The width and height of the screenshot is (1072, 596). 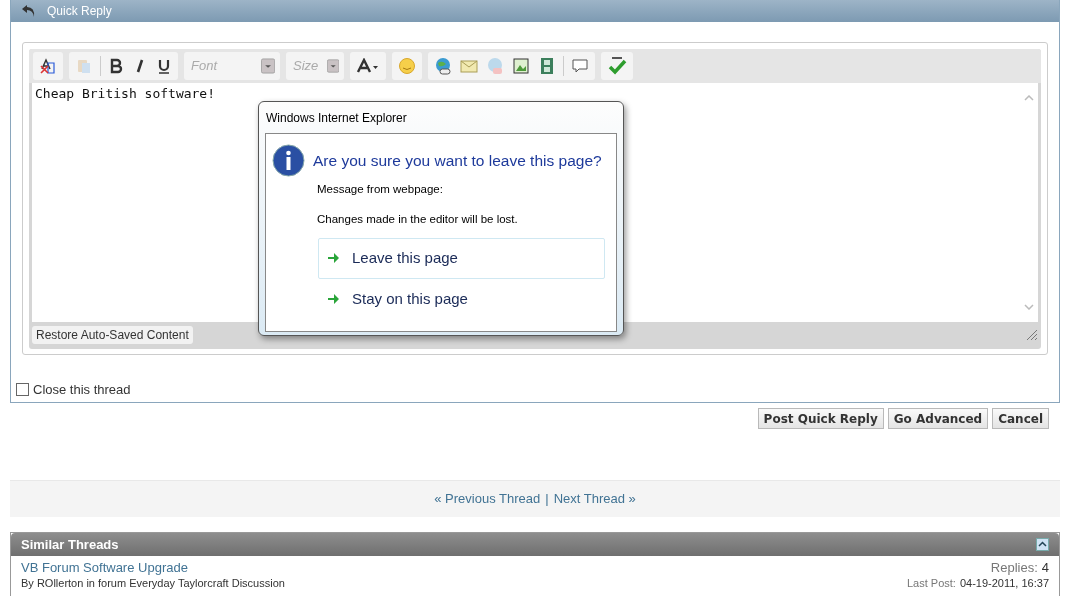 I want to click on editor-text: Cheap British software!, so click(x=125, y=93).